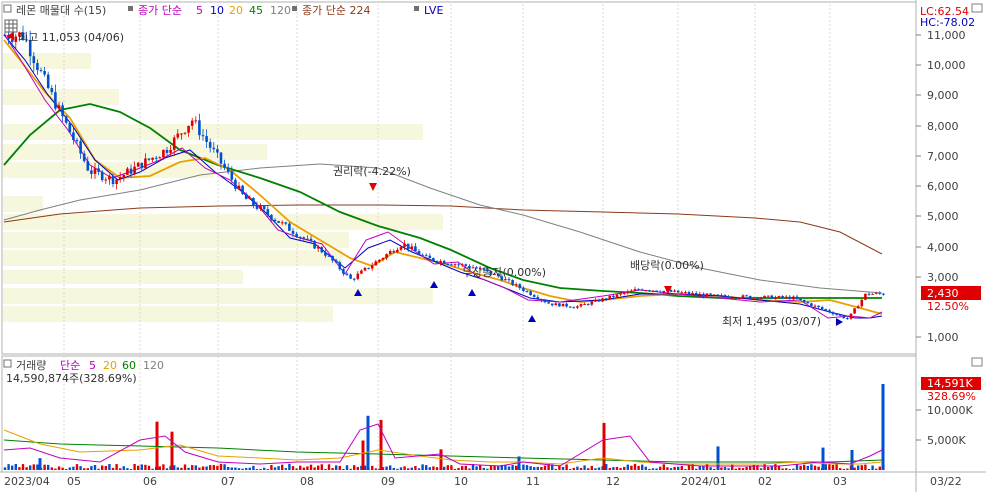 This screenshot has height=492, width=986. I want to click on vol-ma-5: 5, so click(92, 365).